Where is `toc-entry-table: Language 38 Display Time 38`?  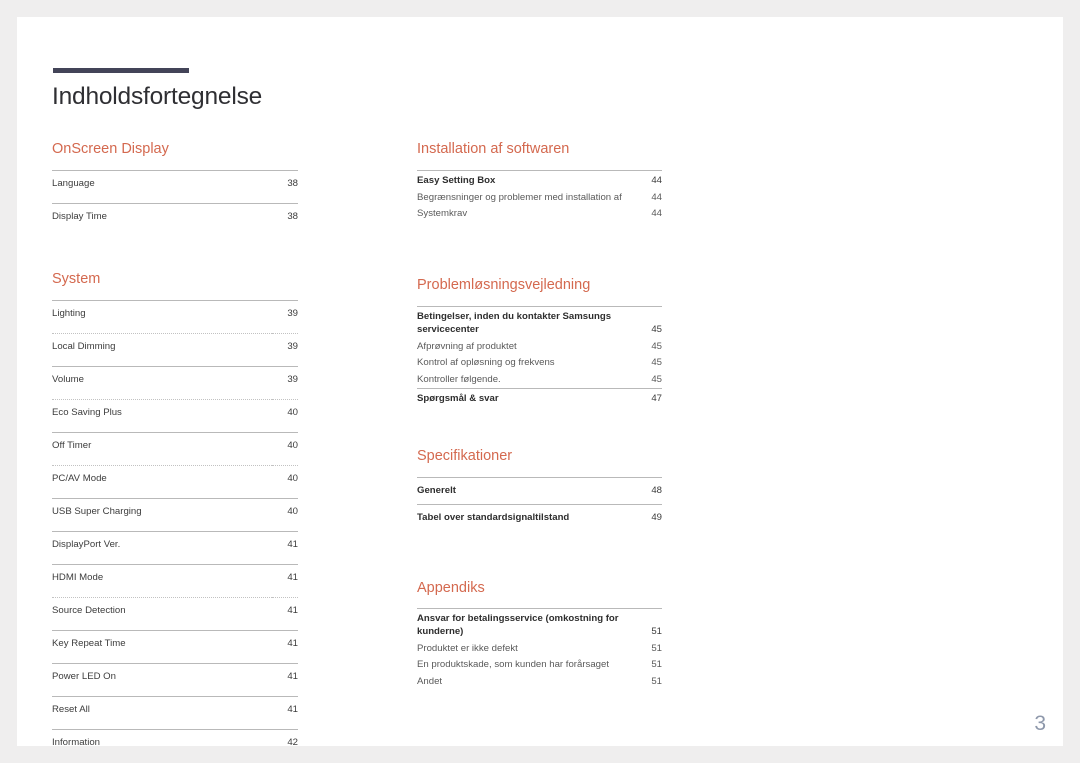 toc-entry-table: Language 38 Display Time 38 is located at coordinates (175, 202).